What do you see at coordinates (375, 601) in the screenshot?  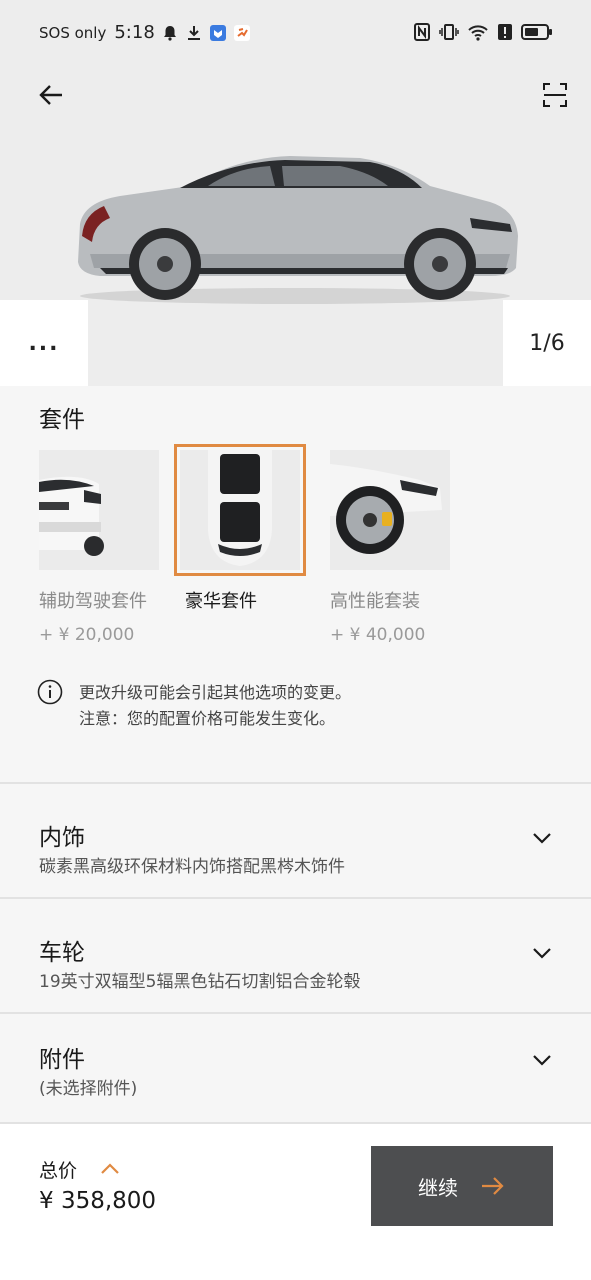 I see `package-name-performance: 高性能套装` at bounding box center [375, 601].